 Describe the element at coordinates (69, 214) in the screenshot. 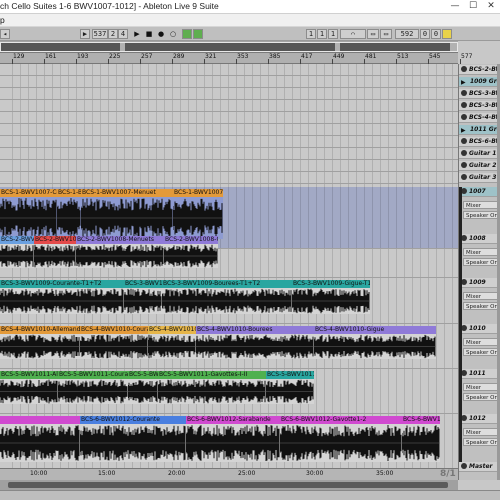

I see `audio-clip: BCS-1-B` at that location.